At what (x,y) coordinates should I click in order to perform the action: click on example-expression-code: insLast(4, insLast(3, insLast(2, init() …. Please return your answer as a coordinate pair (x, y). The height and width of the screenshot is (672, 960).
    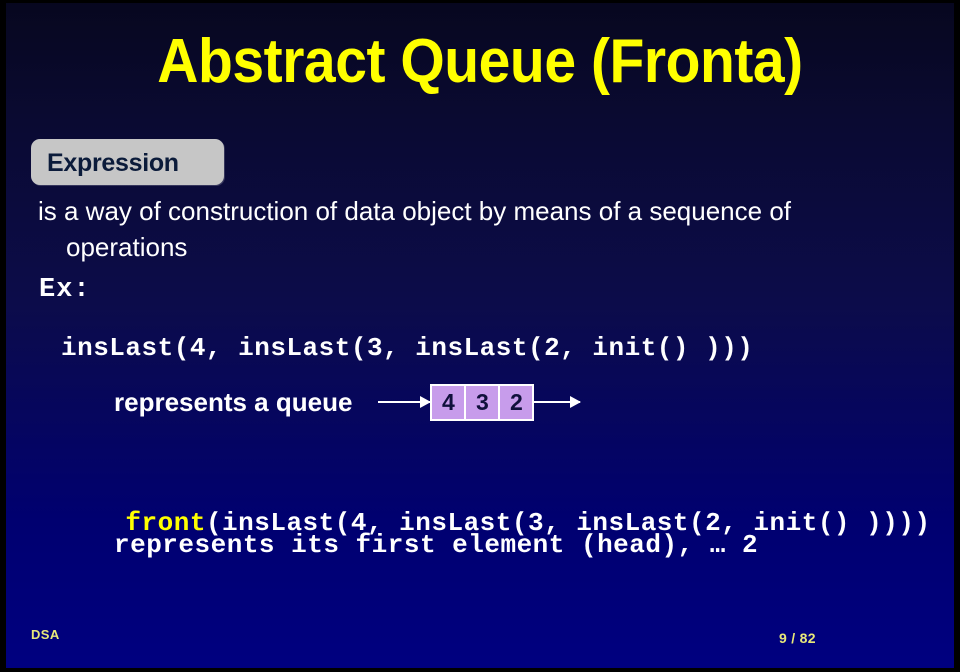
    Looking at the image, I should click on (407, 348).